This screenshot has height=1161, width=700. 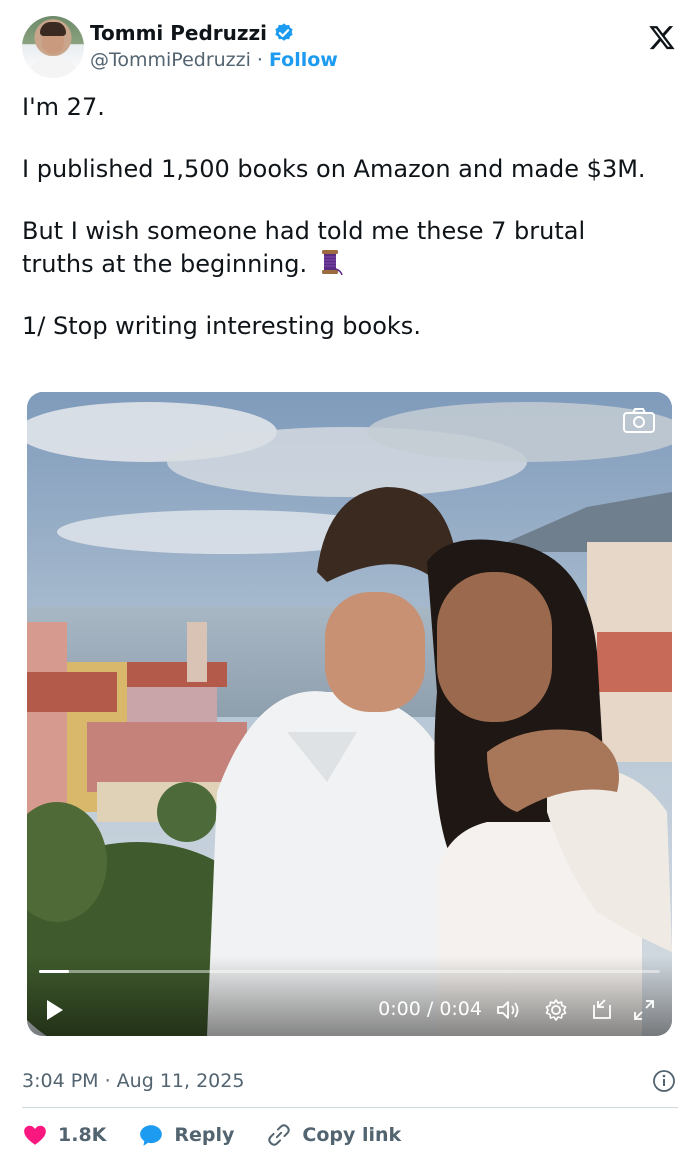 I want to click on settings-button, so click(x=556, y=1010).